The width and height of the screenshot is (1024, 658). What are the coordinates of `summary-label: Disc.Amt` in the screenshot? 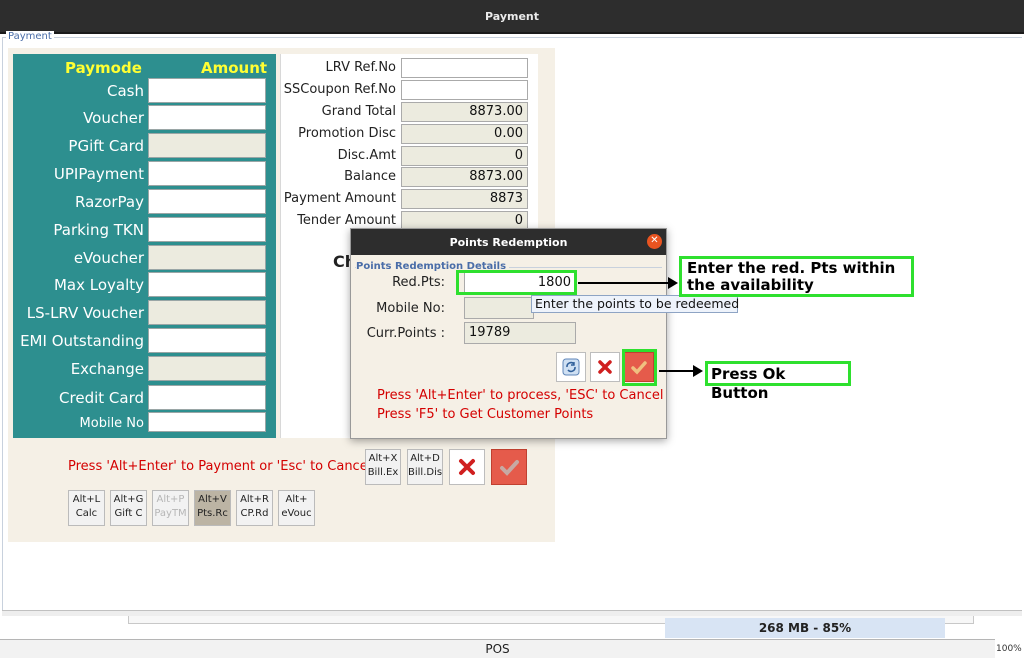 It's located at (366, 155).